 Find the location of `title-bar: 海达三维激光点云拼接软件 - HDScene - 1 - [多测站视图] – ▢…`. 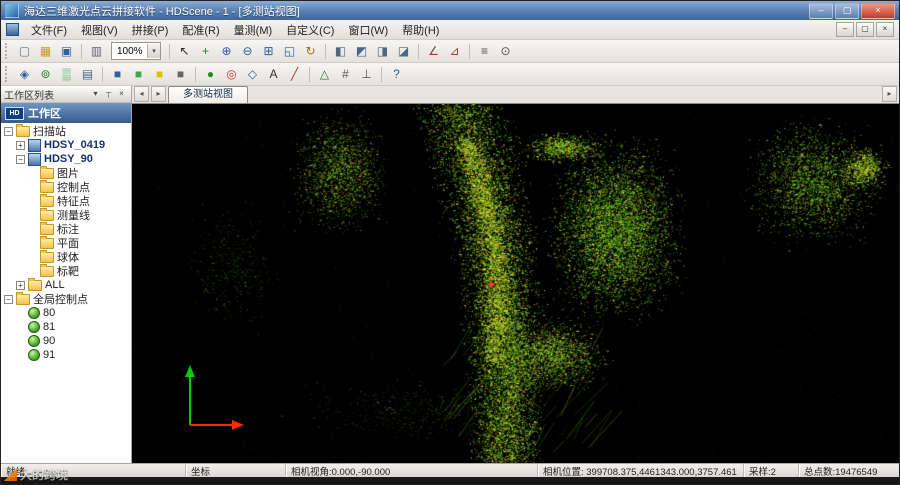

title-bar: 海达三维激光点云拼接软件 - HDScene - 1 - [多测站视图] – ▢… is located at coordinates (450, 10).